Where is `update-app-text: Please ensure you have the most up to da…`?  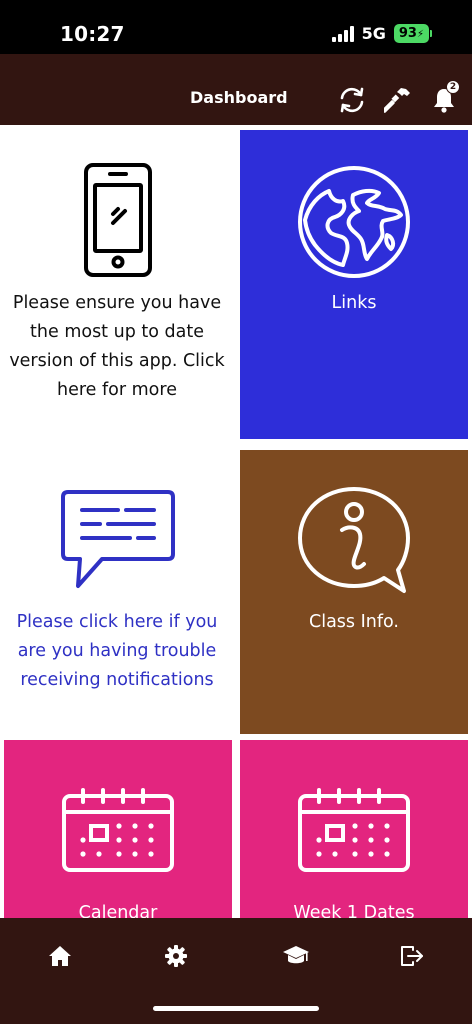 update-app-text: Please ensure you have the most up to da… is located at coordinates (117, 346).